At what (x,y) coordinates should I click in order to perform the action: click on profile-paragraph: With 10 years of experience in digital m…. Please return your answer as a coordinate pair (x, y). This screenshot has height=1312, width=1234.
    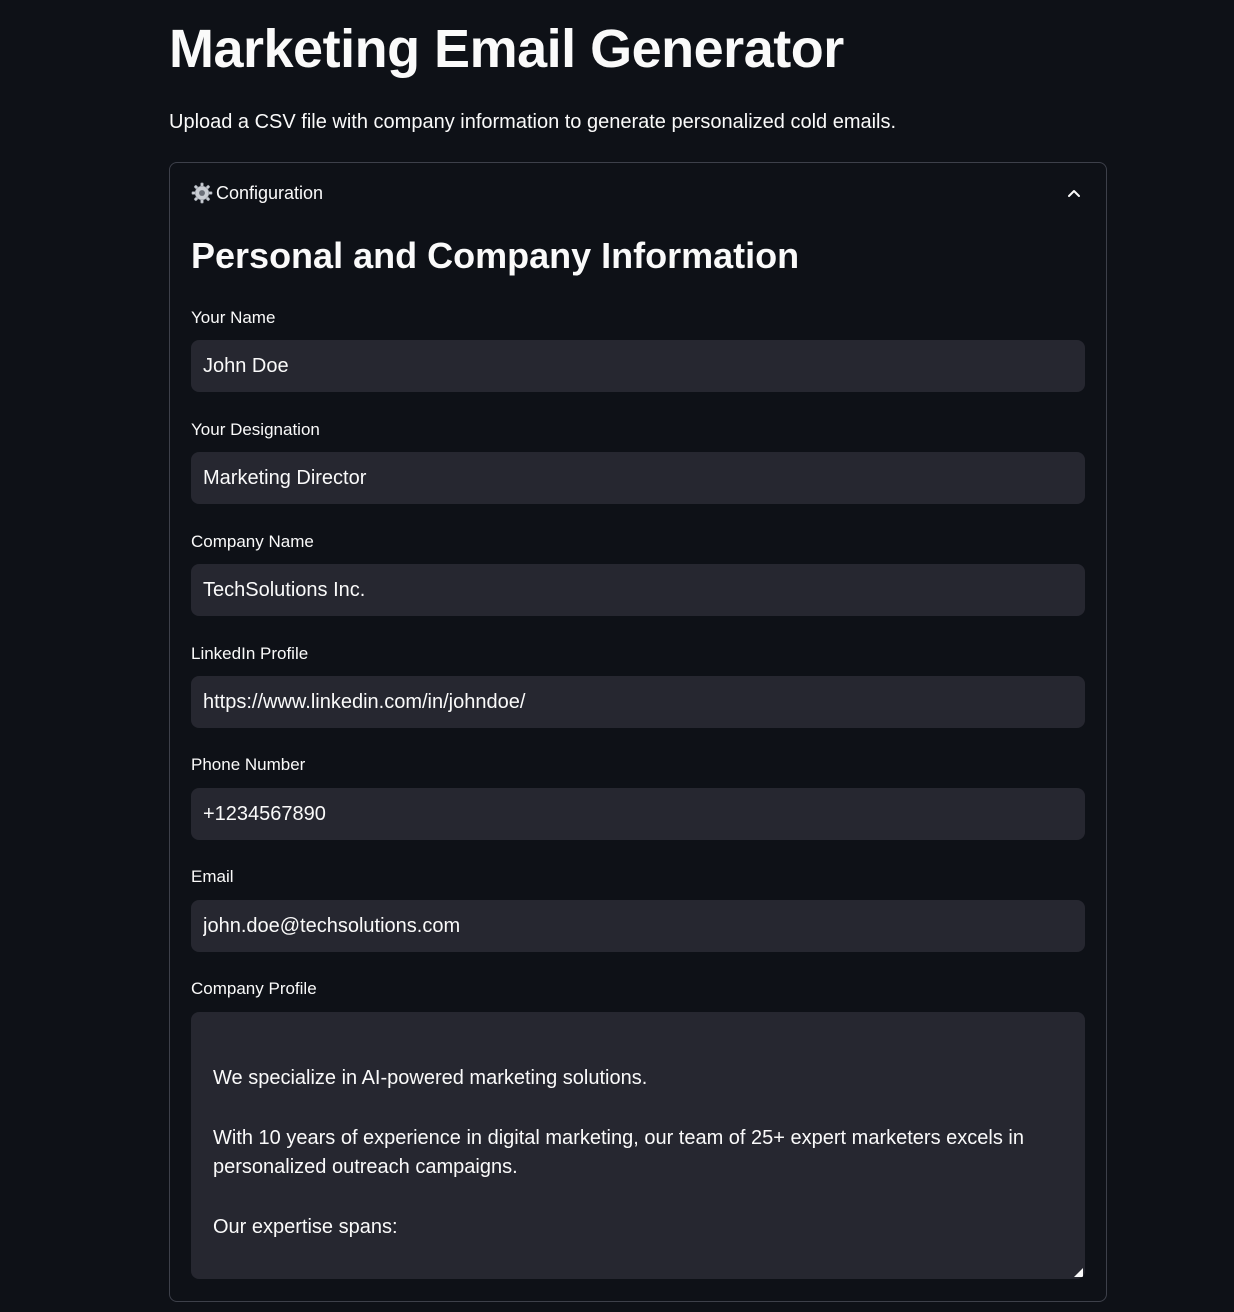
    Looking at the image, I should click on (618, 1152).